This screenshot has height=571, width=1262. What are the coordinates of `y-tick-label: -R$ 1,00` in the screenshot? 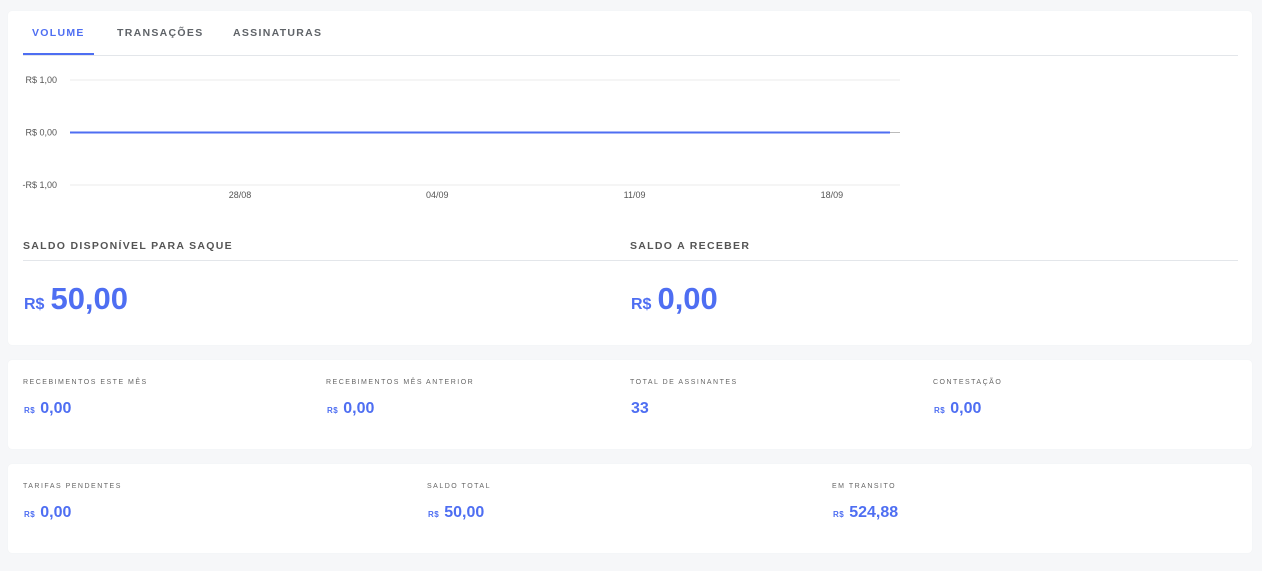 It's located at (39, 185).